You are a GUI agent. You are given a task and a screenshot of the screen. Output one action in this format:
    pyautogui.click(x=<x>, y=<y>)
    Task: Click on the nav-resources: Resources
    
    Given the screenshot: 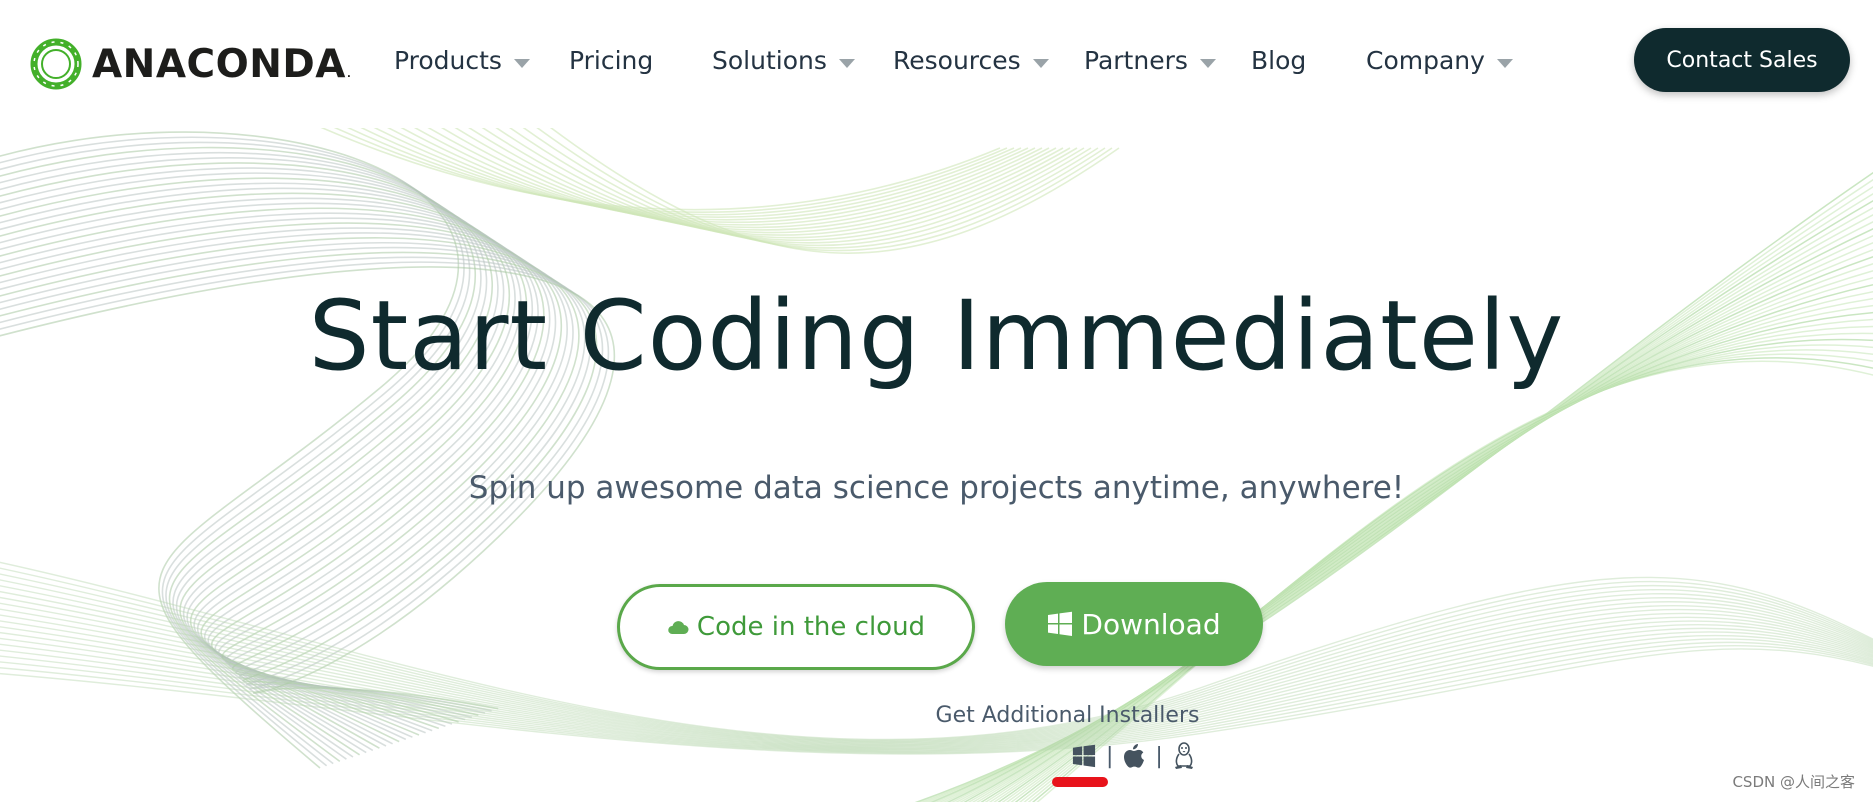 What is the action you would take?
    pyautogui.click(x=971, y=60)
    